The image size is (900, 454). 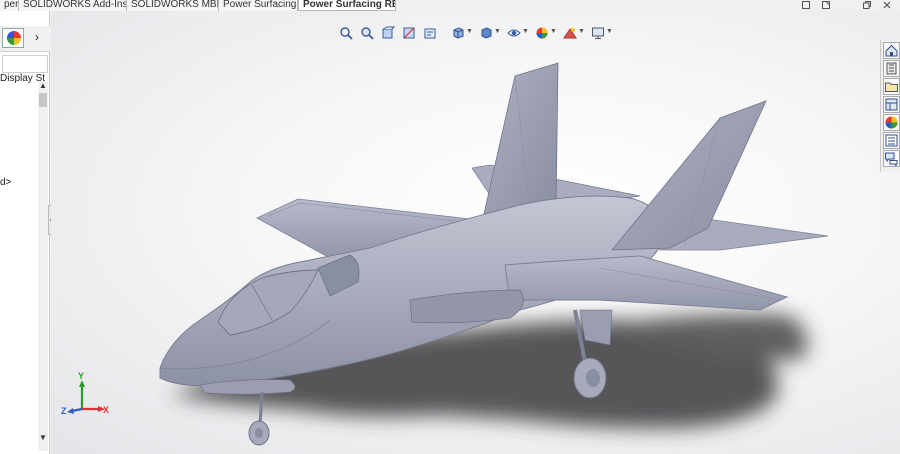 I want to click on tab-power-surfacing-re: Power Surfacing RE, so click(x=347, y=5).